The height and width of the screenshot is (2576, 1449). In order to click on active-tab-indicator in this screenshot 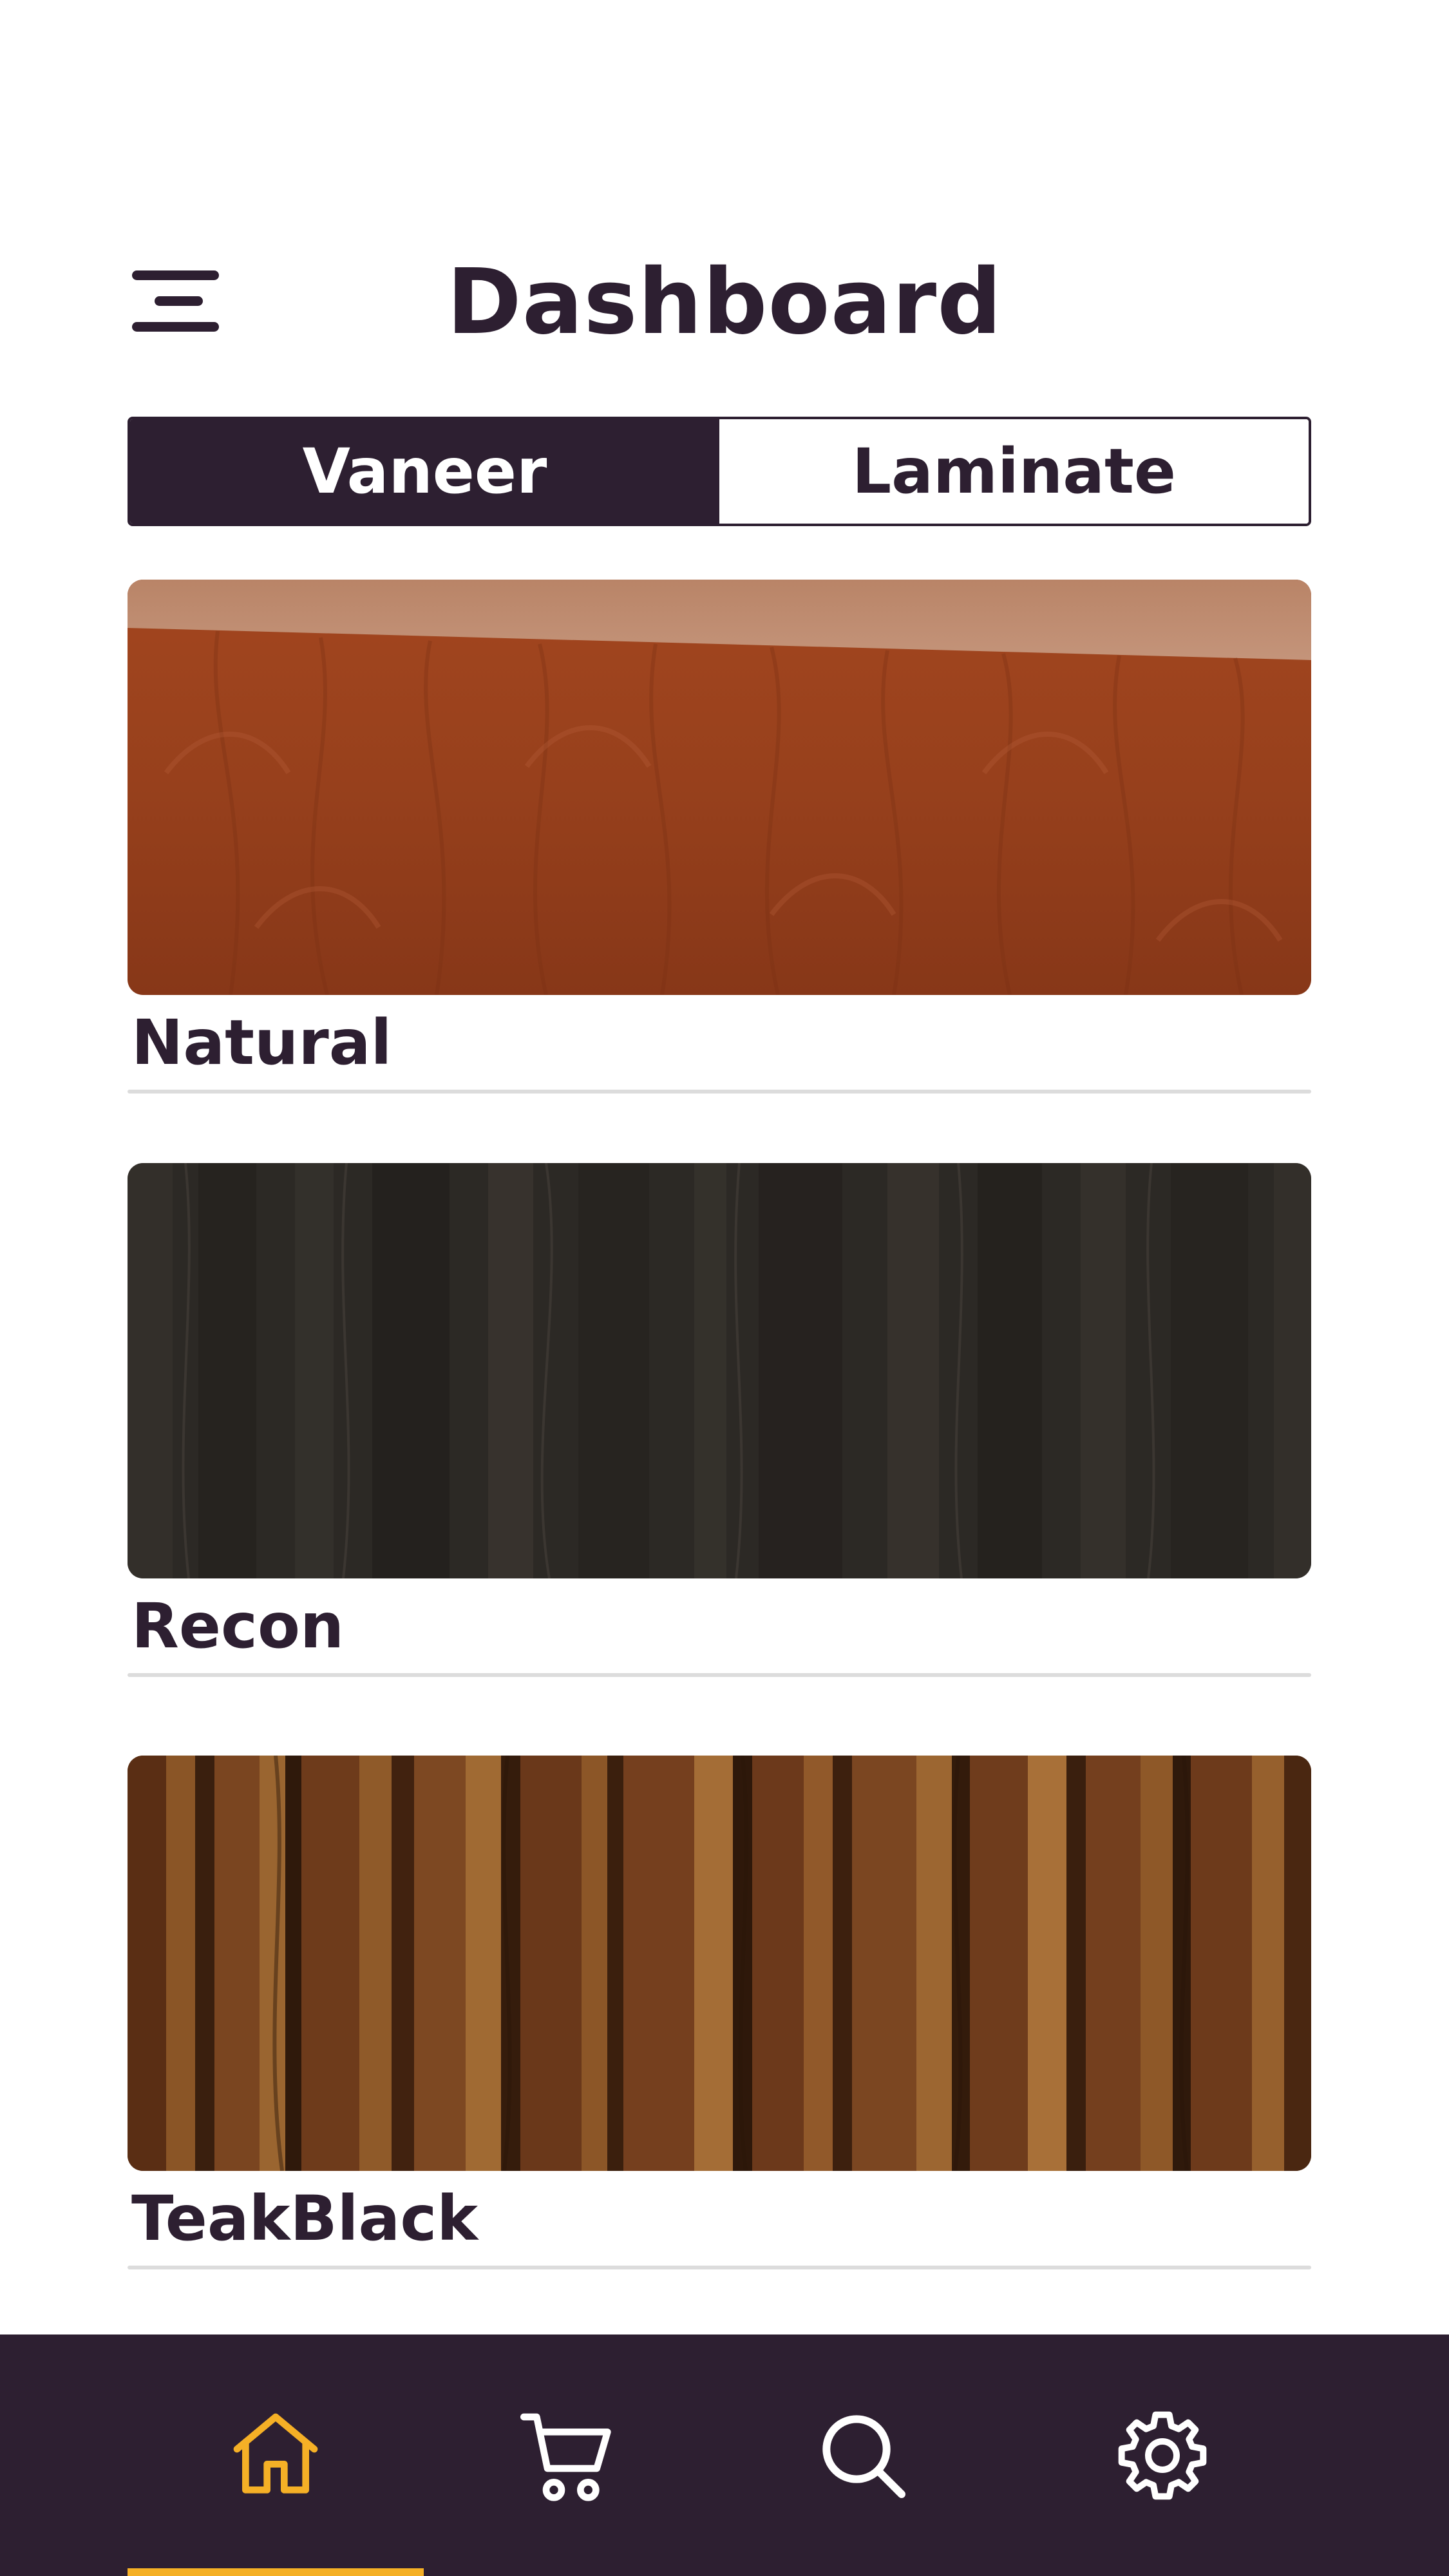, I will do `click(276, 2572)`.